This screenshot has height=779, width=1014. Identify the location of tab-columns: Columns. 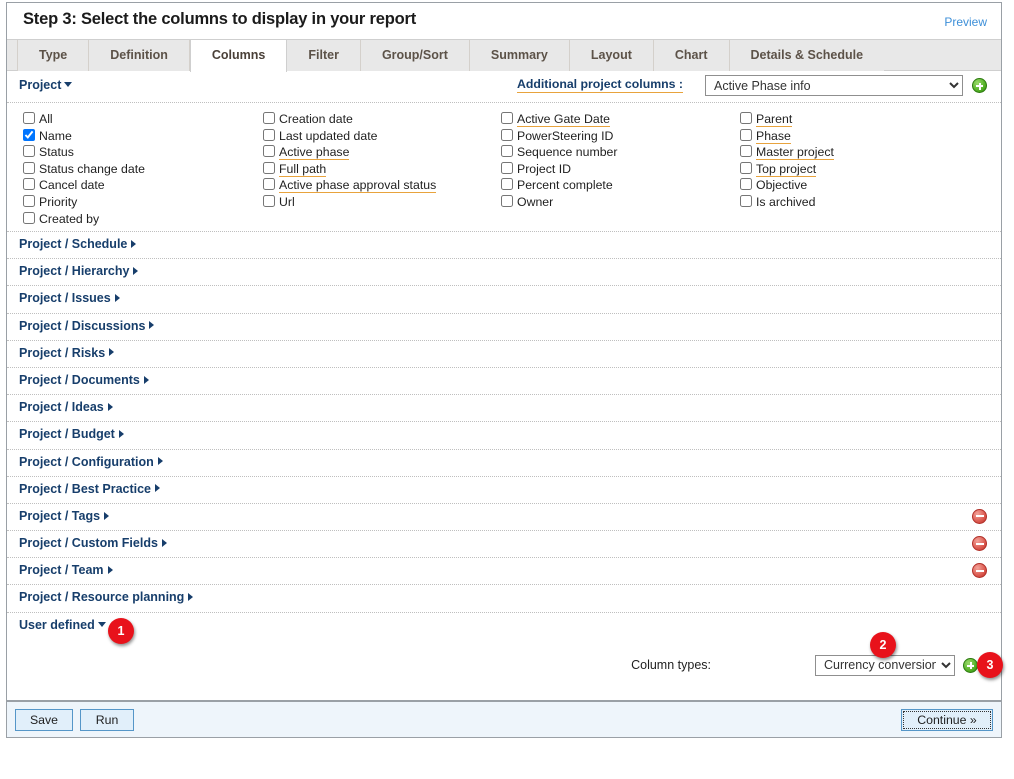
(238, 56).